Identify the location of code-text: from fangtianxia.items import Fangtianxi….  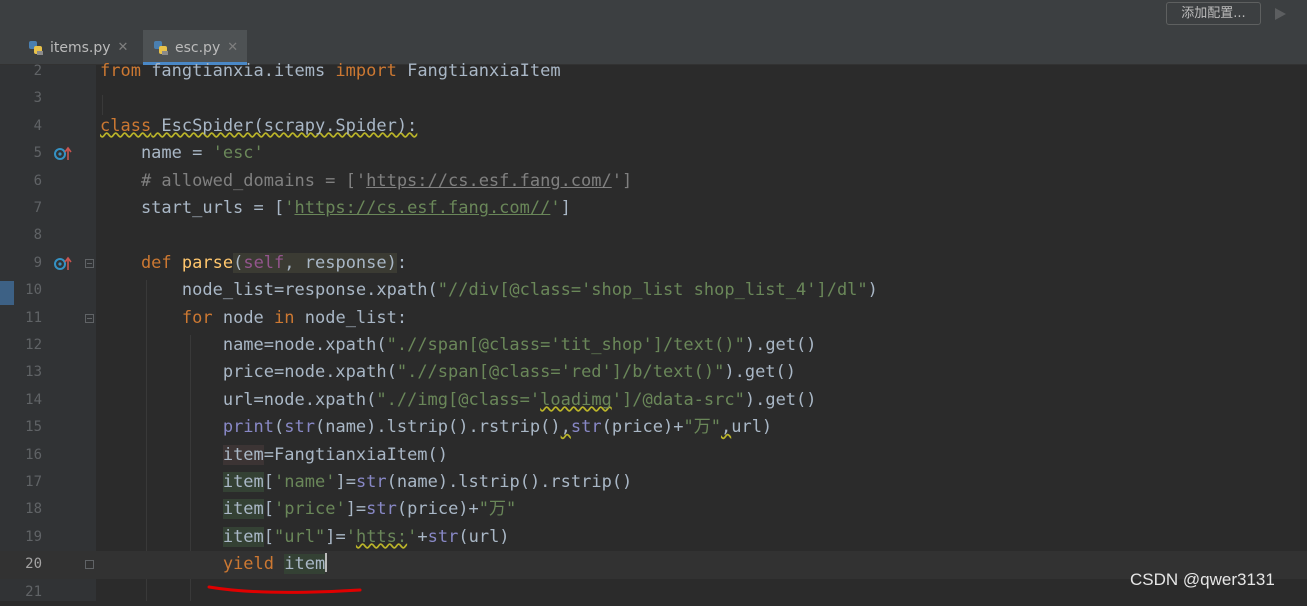
(330, 71).